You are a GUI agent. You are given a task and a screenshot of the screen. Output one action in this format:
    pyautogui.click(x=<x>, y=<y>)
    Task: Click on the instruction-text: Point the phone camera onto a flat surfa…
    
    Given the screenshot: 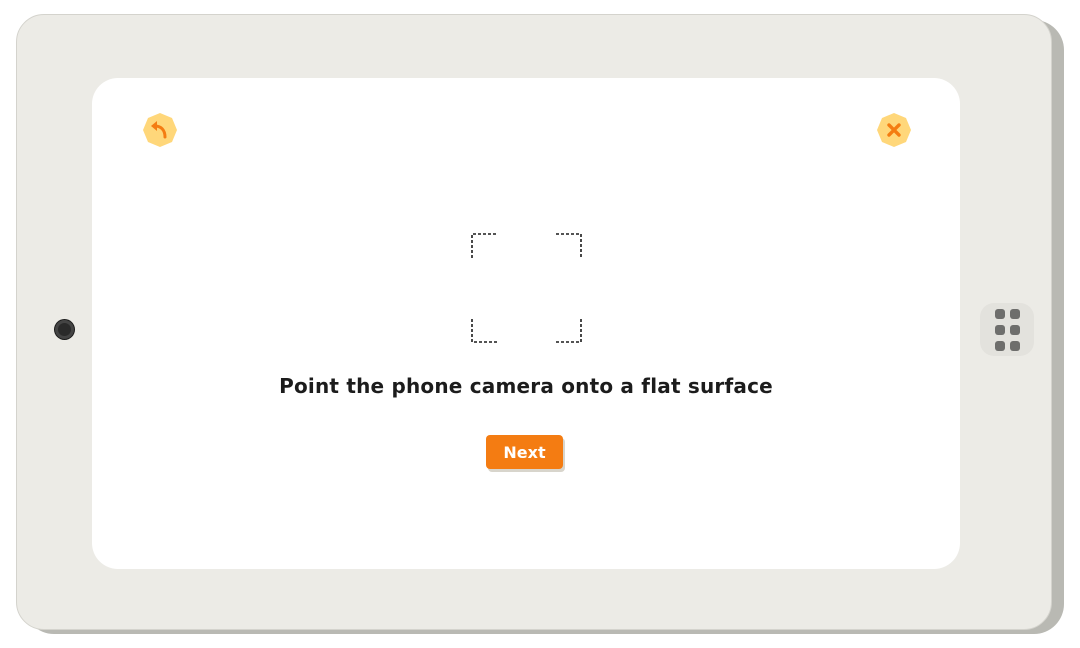 What is the action you would take?
    pyautogui.click(x=526, y=386)
    